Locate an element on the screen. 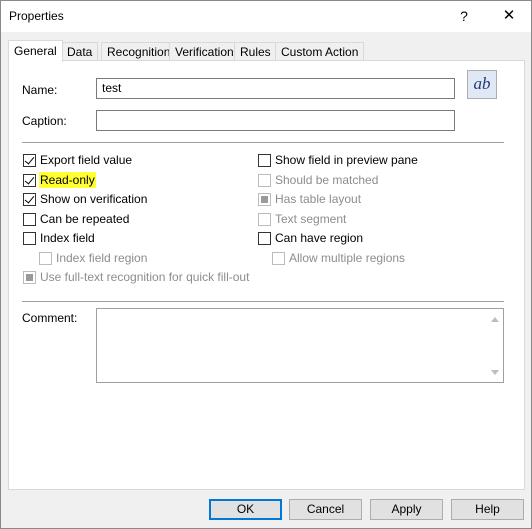 Image resolution: width=532 pixels, height=529 pixels. tab-recognition: Recognition is located at coordinates (139, 51).